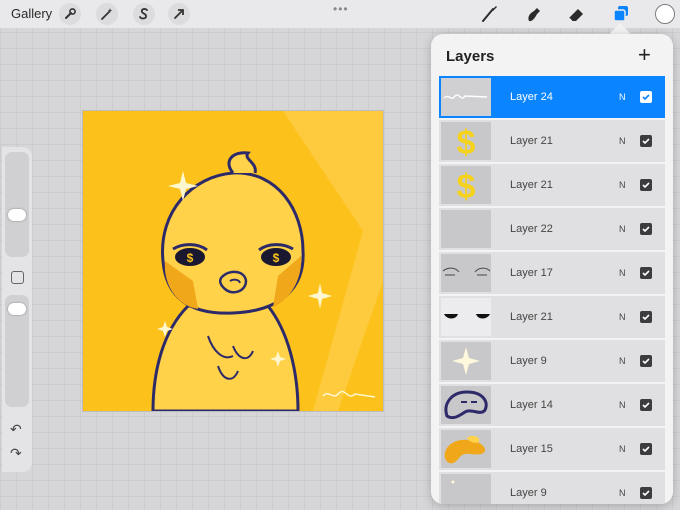 The image size is (680, 510). Describe the element at coordinates (17, 351) in the screenshot. I see `opacity-slider` at that location.